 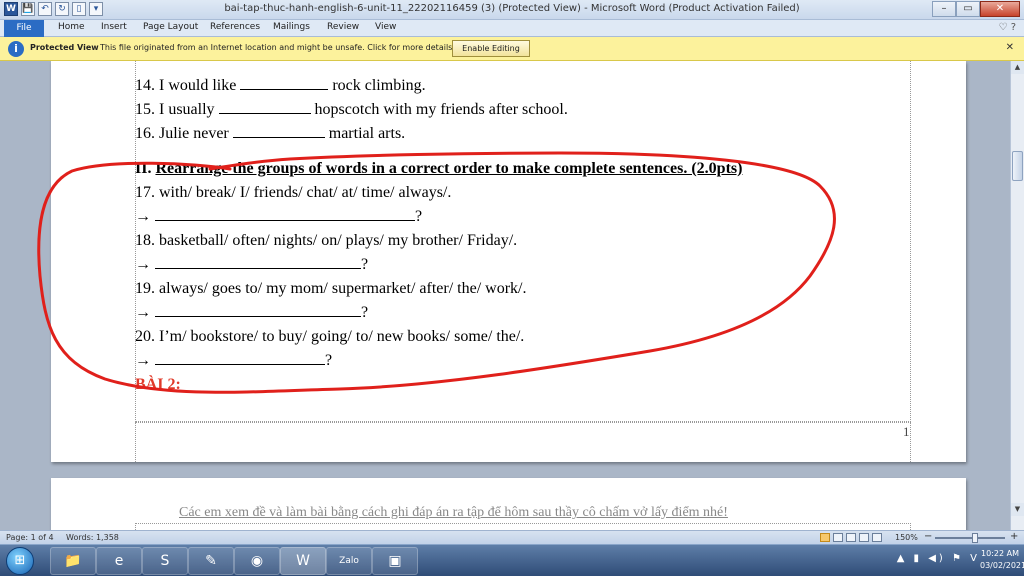 I want to click on scroll-thumb, so click(x=1017, y=166).